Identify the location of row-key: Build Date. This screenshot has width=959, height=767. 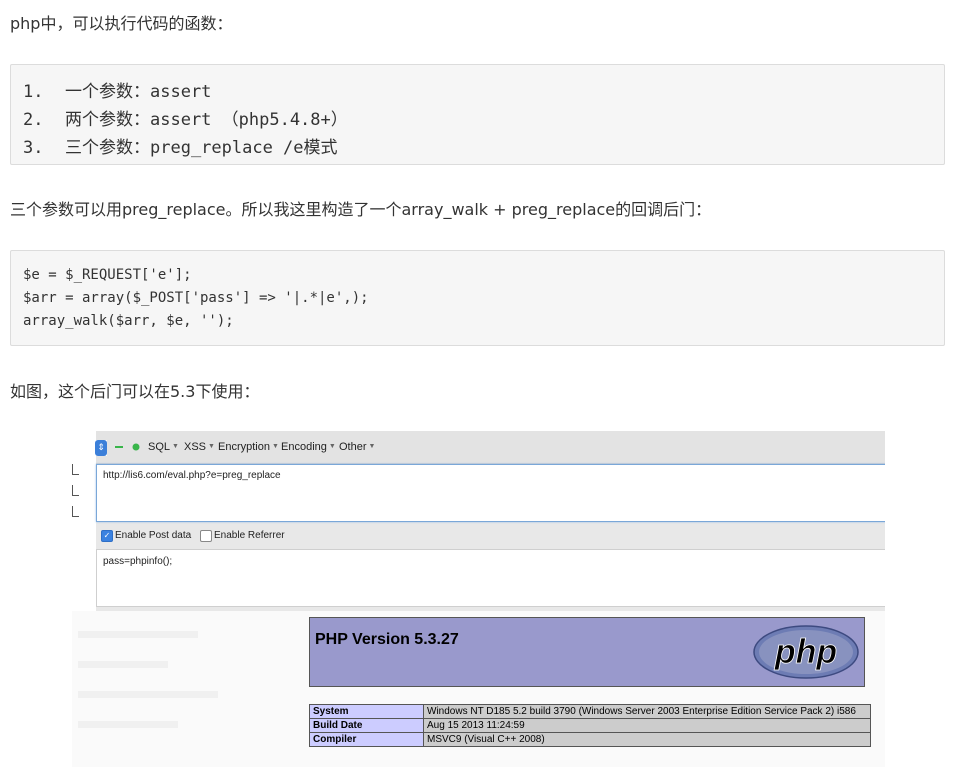
(366, 725).